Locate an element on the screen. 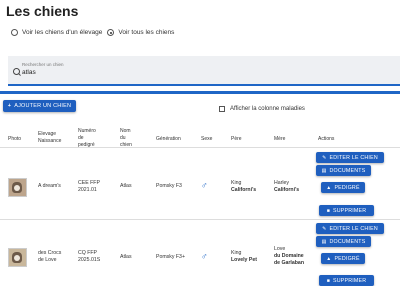 This screenshot has width=400, height=286. row2-nom: Atlas is located at coordinates (126, 257).